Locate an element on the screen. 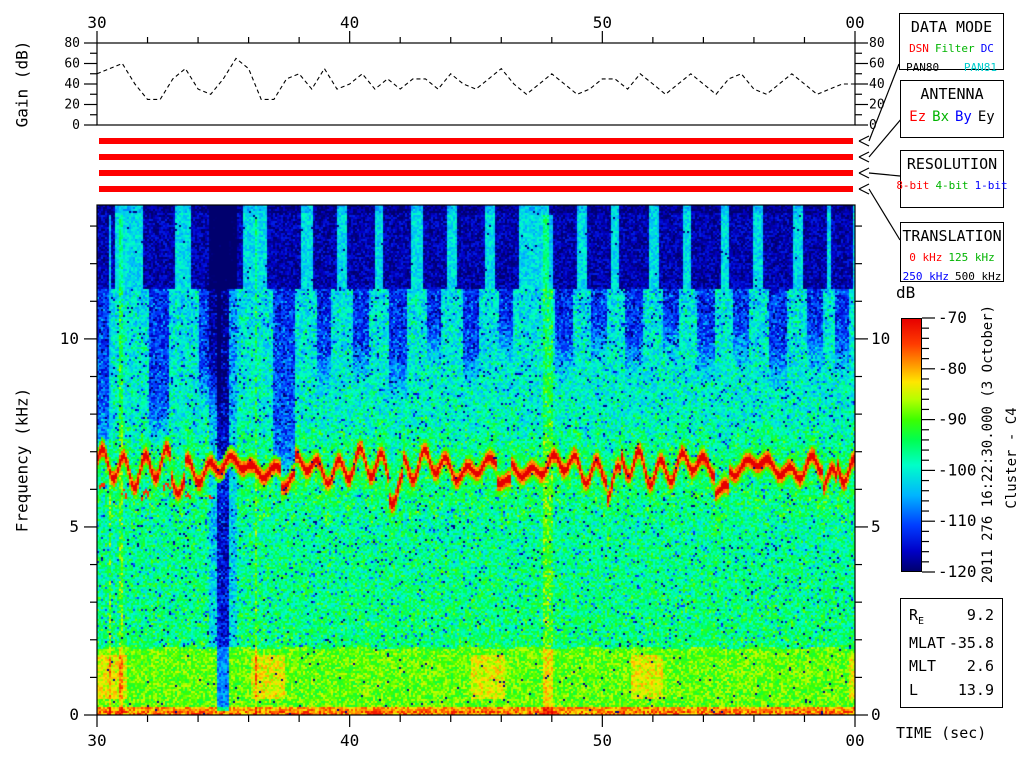  panel-row: DSN Filter DC is located at coordinates (951, 48).